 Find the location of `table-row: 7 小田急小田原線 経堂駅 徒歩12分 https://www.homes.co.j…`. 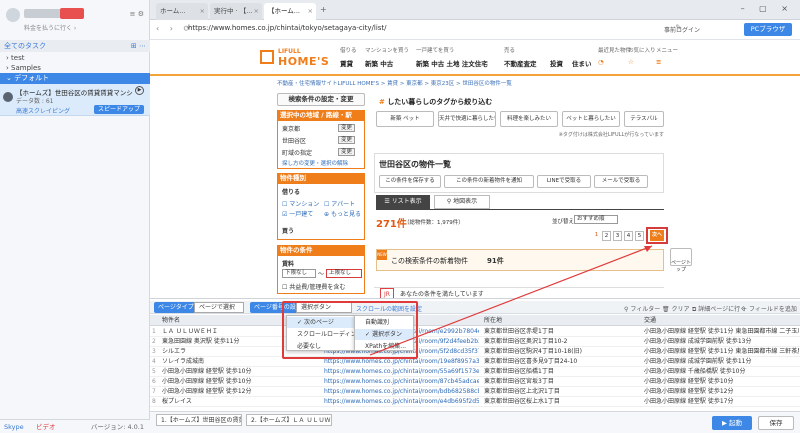

table-row: 7 小田急小田原線 経堂駅 徒歩12分 https://www.homes.co.j… is located at coordinates (475, 392).